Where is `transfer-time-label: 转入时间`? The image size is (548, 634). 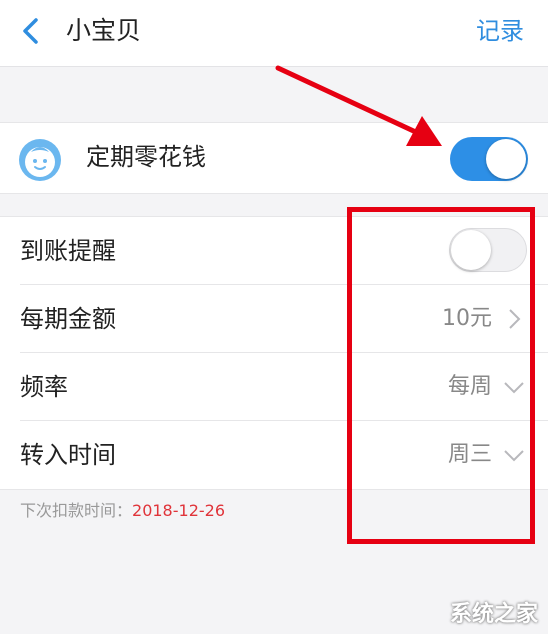 transfer-time-label: 转入时间 is located at coordinates (68, 455).